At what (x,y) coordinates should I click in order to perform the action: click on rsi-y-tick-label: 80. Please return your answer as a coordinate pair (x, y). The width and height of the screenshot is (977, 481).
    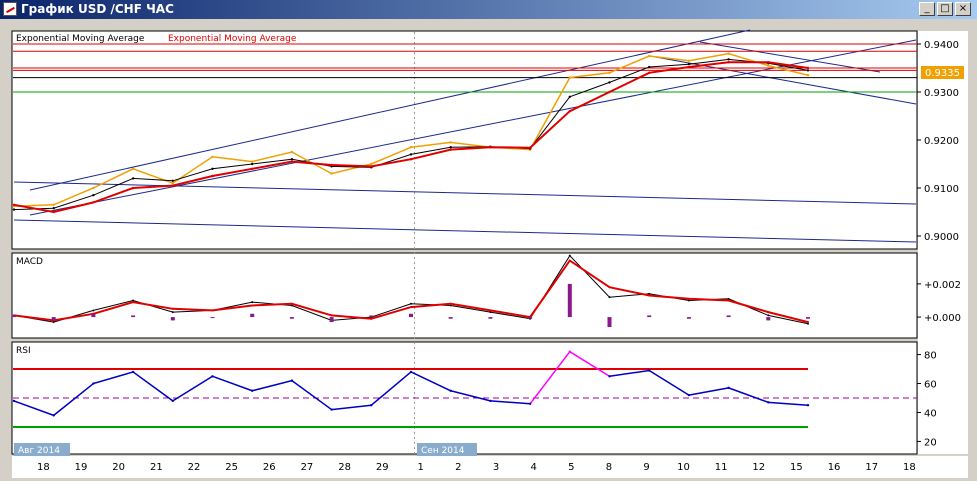
    Looking at the image, I should click on (930, 356).